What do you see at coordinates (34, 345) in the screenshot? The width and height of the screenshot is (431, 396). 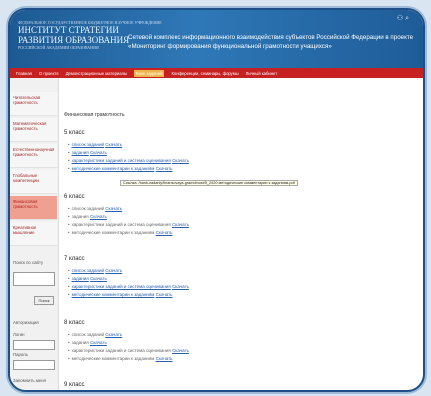 I see `login-input` at bounding box center [34, 345].